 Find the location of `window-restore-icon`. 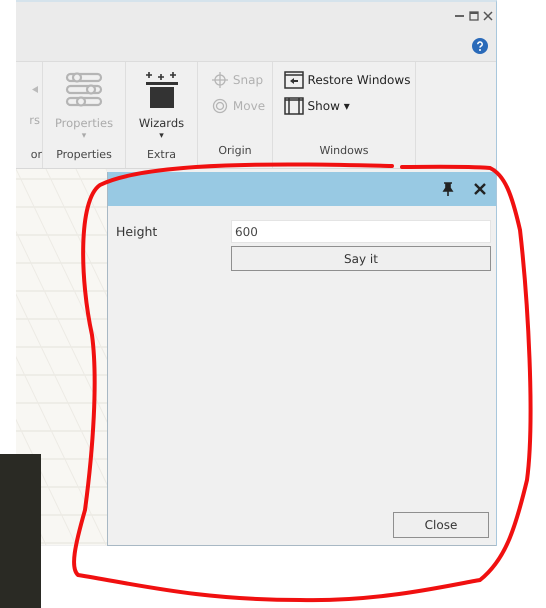

window-restore-icon is located at coordinates (294, 80).